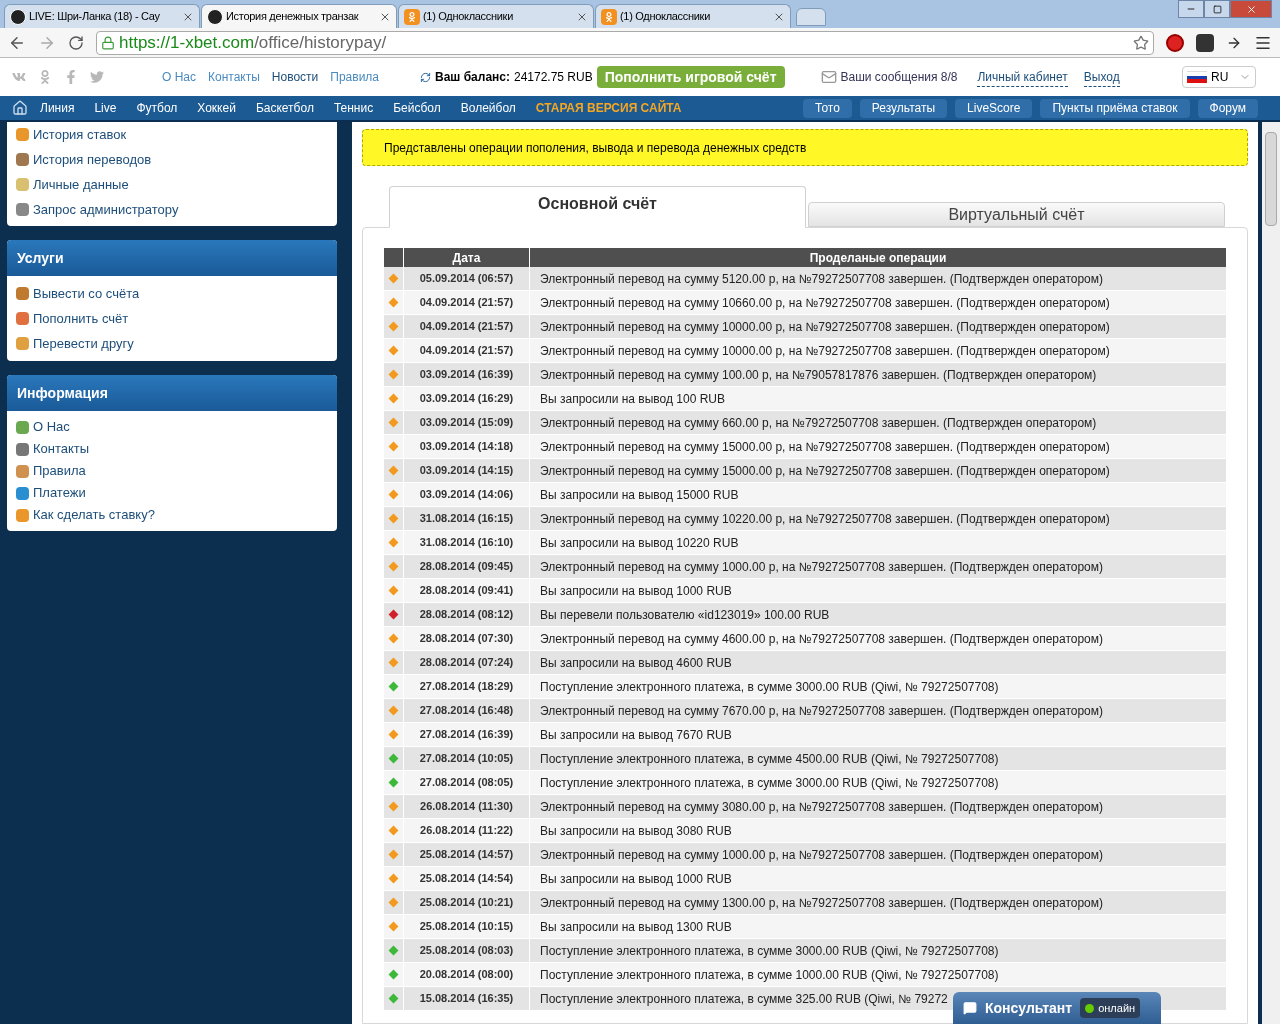 This screenshot has width=1280, height=1024. I want to click on date-cell-text: 25.08.2014 (10:21), so click(466, 903).